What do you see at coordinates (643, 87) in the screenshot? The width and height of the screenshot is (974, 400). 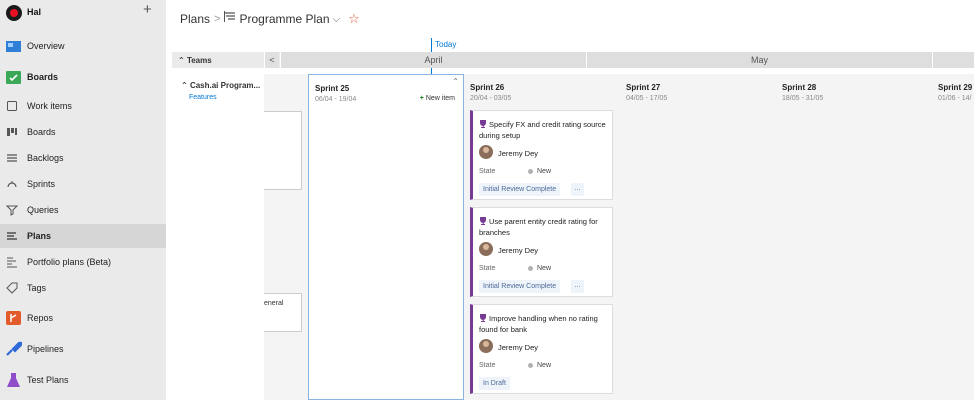 I see `sprint-name: Sprint 27` at bounding box center [643, 87].